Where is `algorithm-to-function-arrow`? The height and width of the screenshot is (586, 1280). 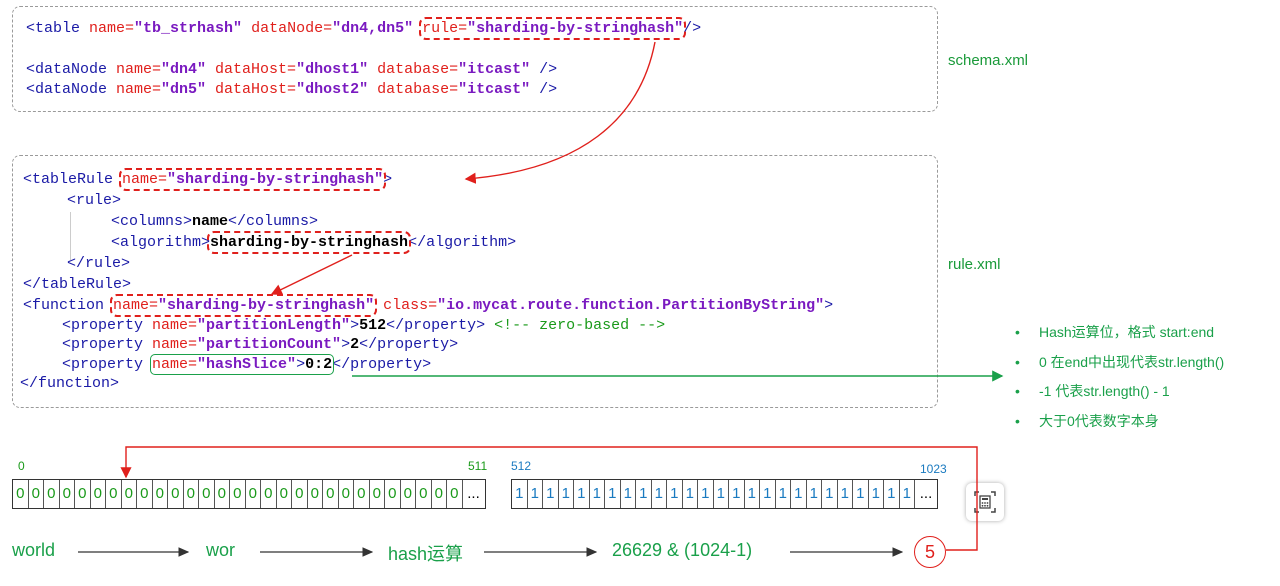 algorithm-to-function-arrow is located at coordinates (311, 274).